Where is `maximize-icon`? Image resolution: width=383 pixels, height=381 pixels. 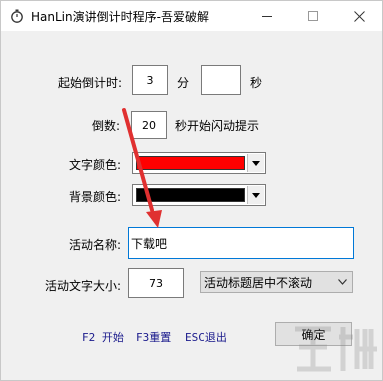 maximize-icon is located at coordinates (313, 16).